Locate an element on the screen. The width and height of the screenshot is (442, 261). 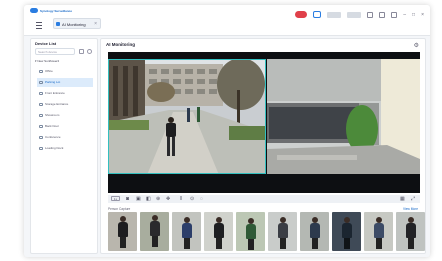
options-icon is located at coordinates (394, 14).